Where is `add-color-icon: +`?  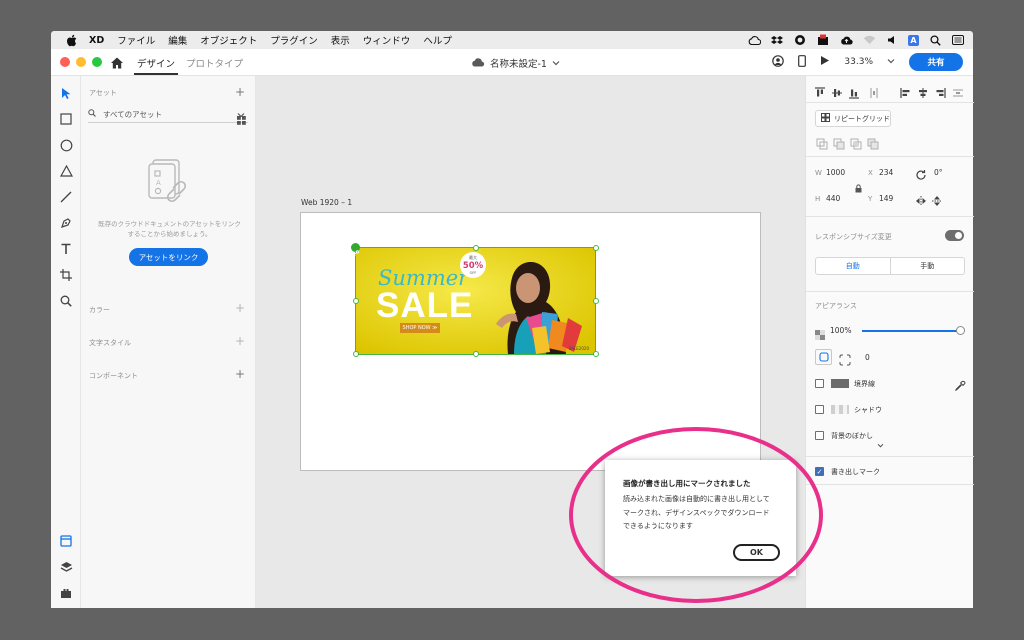 add-color-icon: + is located at coordinates (240, 308).